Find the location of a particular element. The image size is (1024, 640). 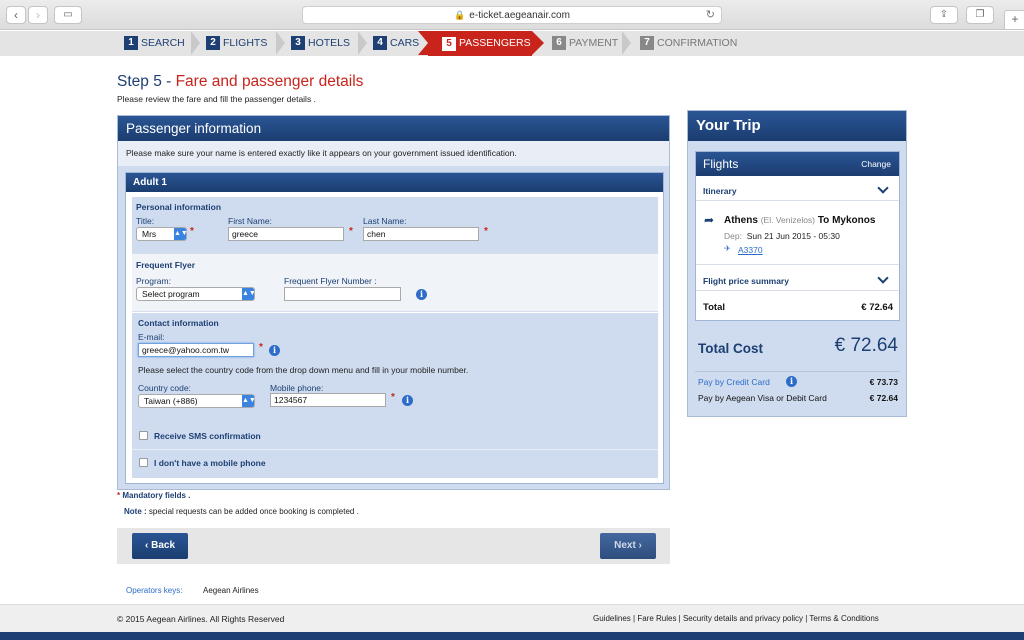

mobile-phone-label: Mobile phone: is located at coordinates (297, 388).